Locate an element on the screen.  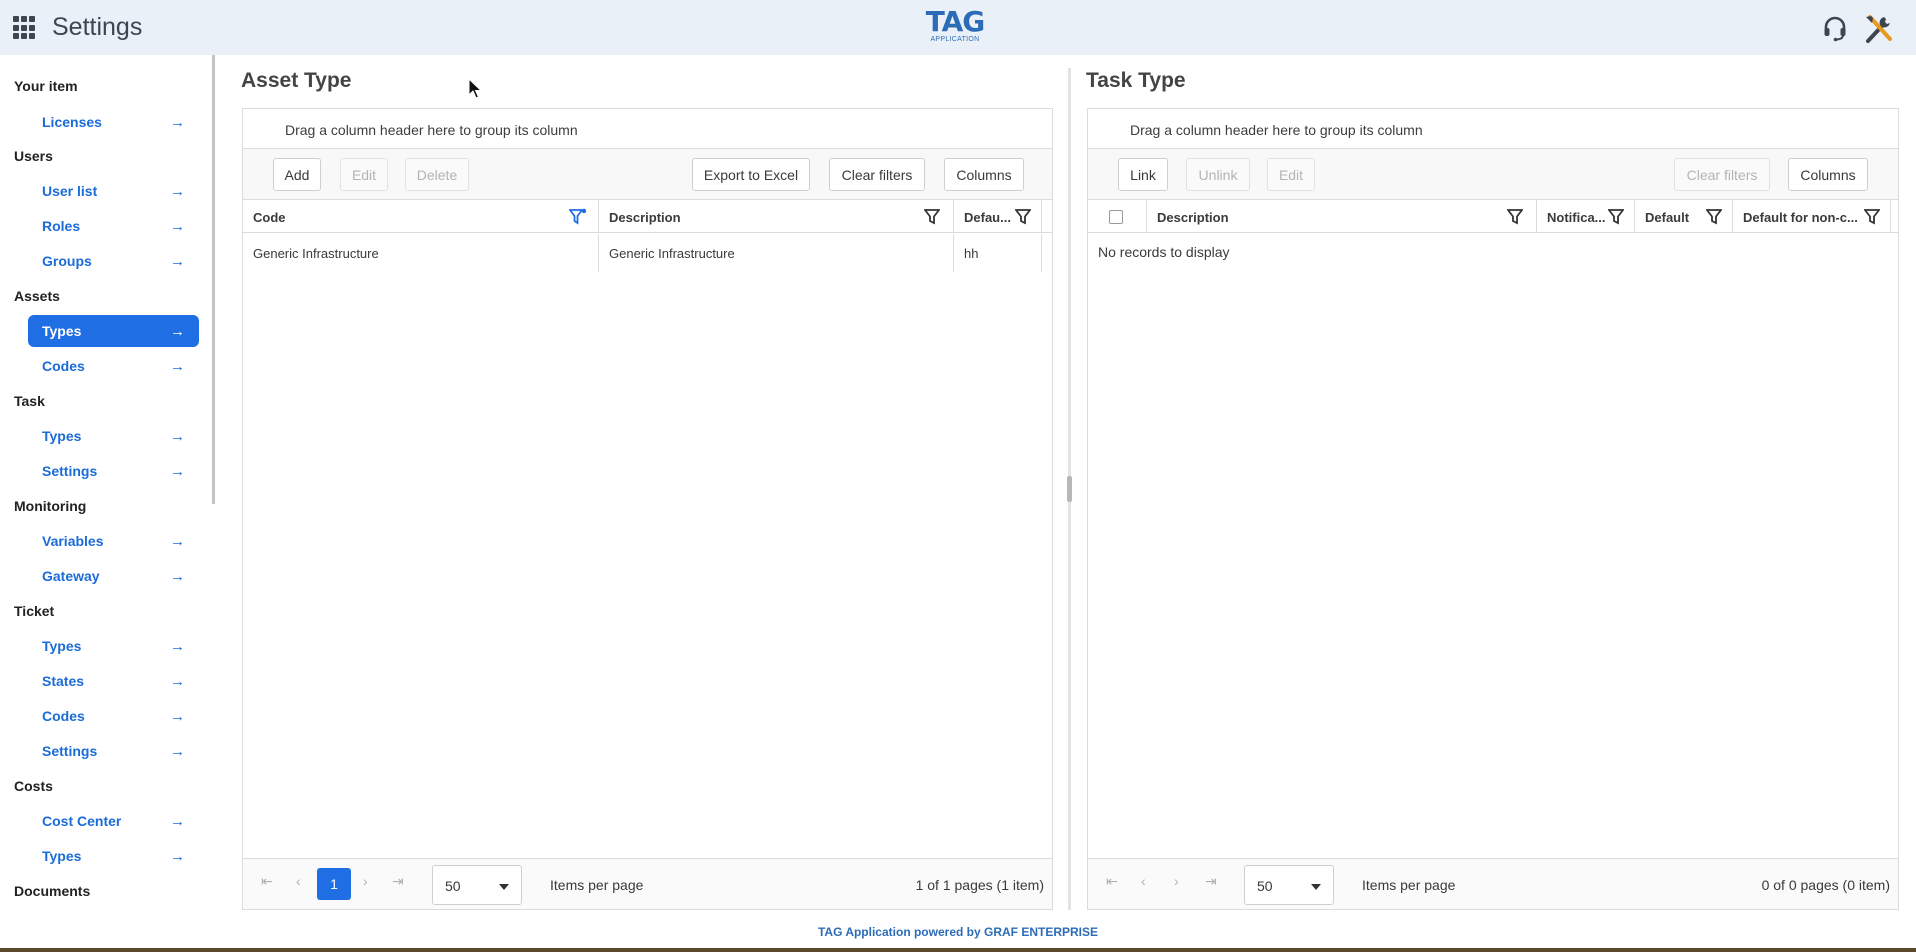
sidebar-item-label: Groups is located at coordinates (67, 261).